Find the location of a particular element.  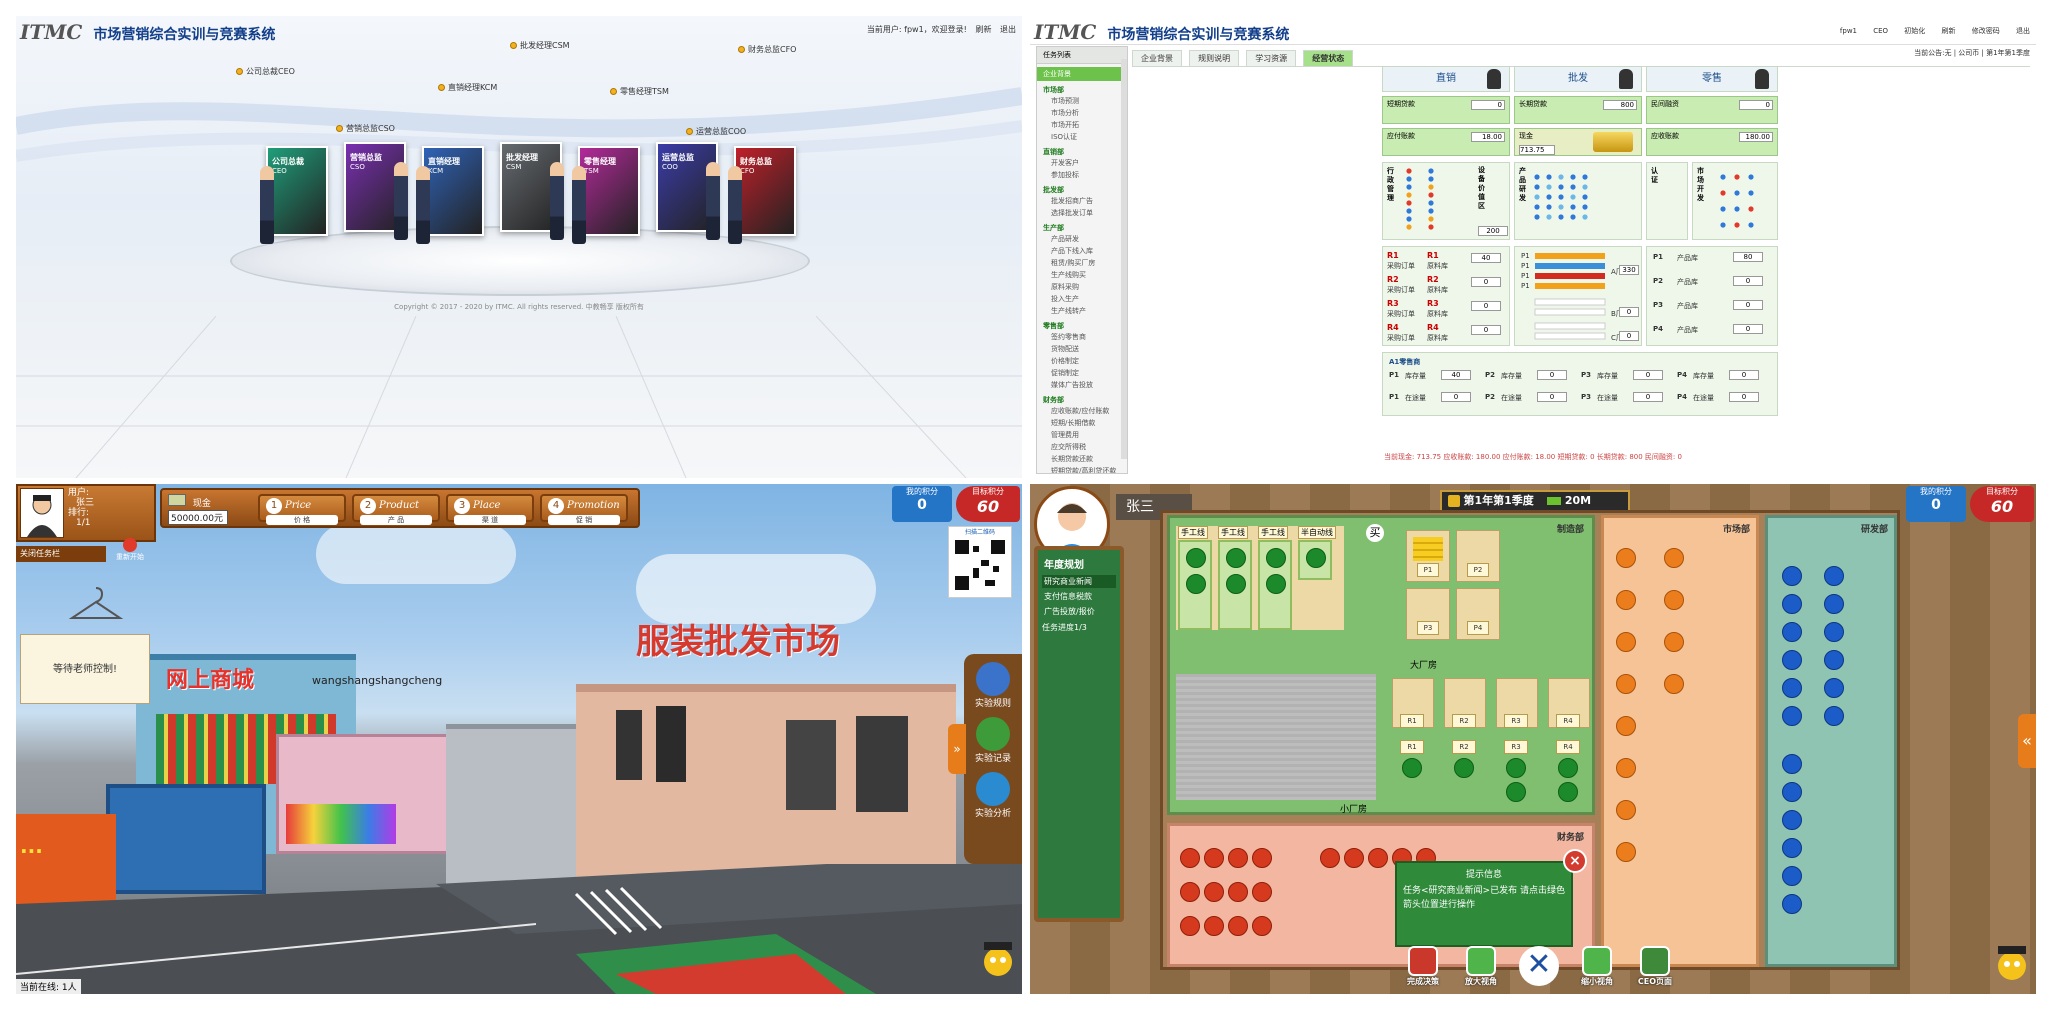

sidebar-item: 签约零售商 is located at coordinates (1089, 337).